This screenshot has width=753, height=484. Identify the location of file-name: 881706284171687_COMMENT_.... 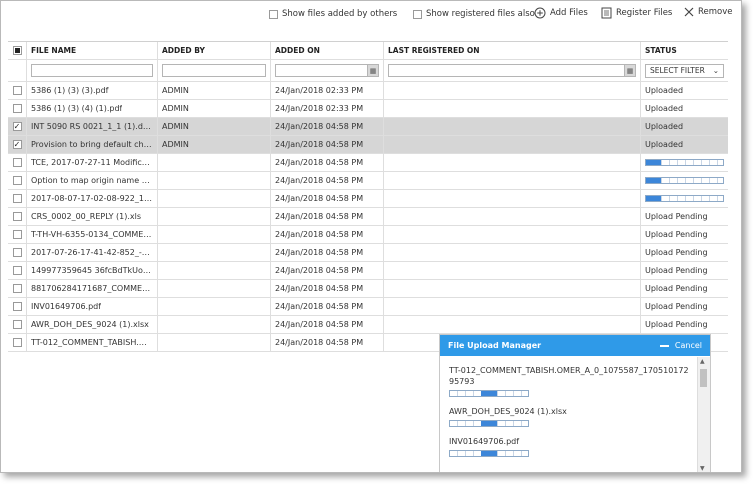
(92, 288).